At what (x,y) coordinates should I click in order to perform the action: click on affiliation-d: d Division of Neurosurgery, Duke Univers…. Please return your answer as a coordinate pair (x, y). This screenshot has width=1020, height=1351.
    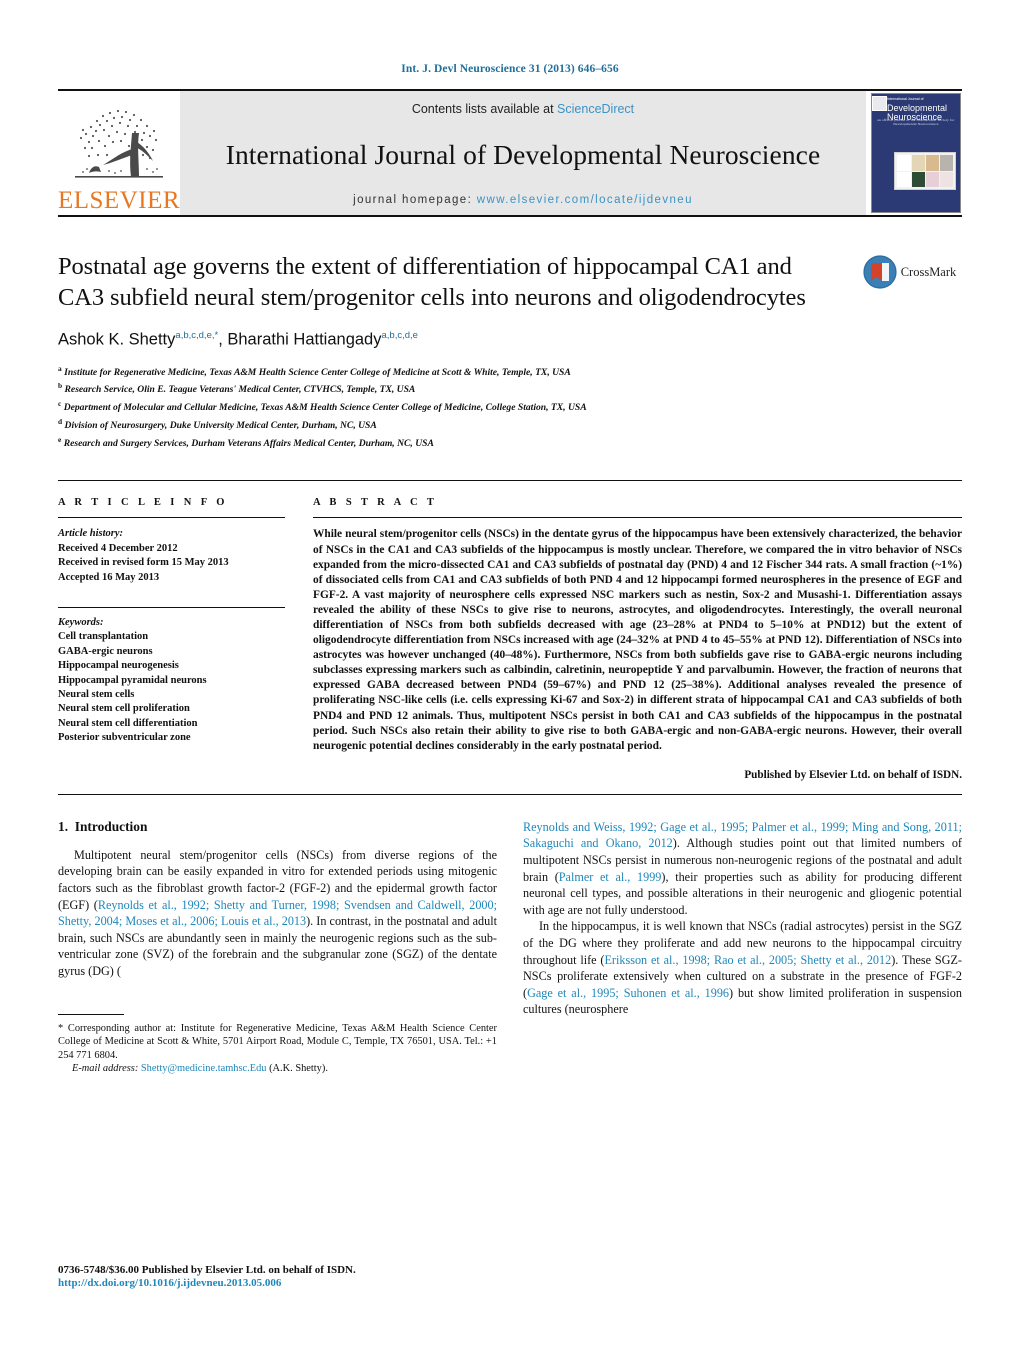
    Looking at the image, I should click on (217, 424).